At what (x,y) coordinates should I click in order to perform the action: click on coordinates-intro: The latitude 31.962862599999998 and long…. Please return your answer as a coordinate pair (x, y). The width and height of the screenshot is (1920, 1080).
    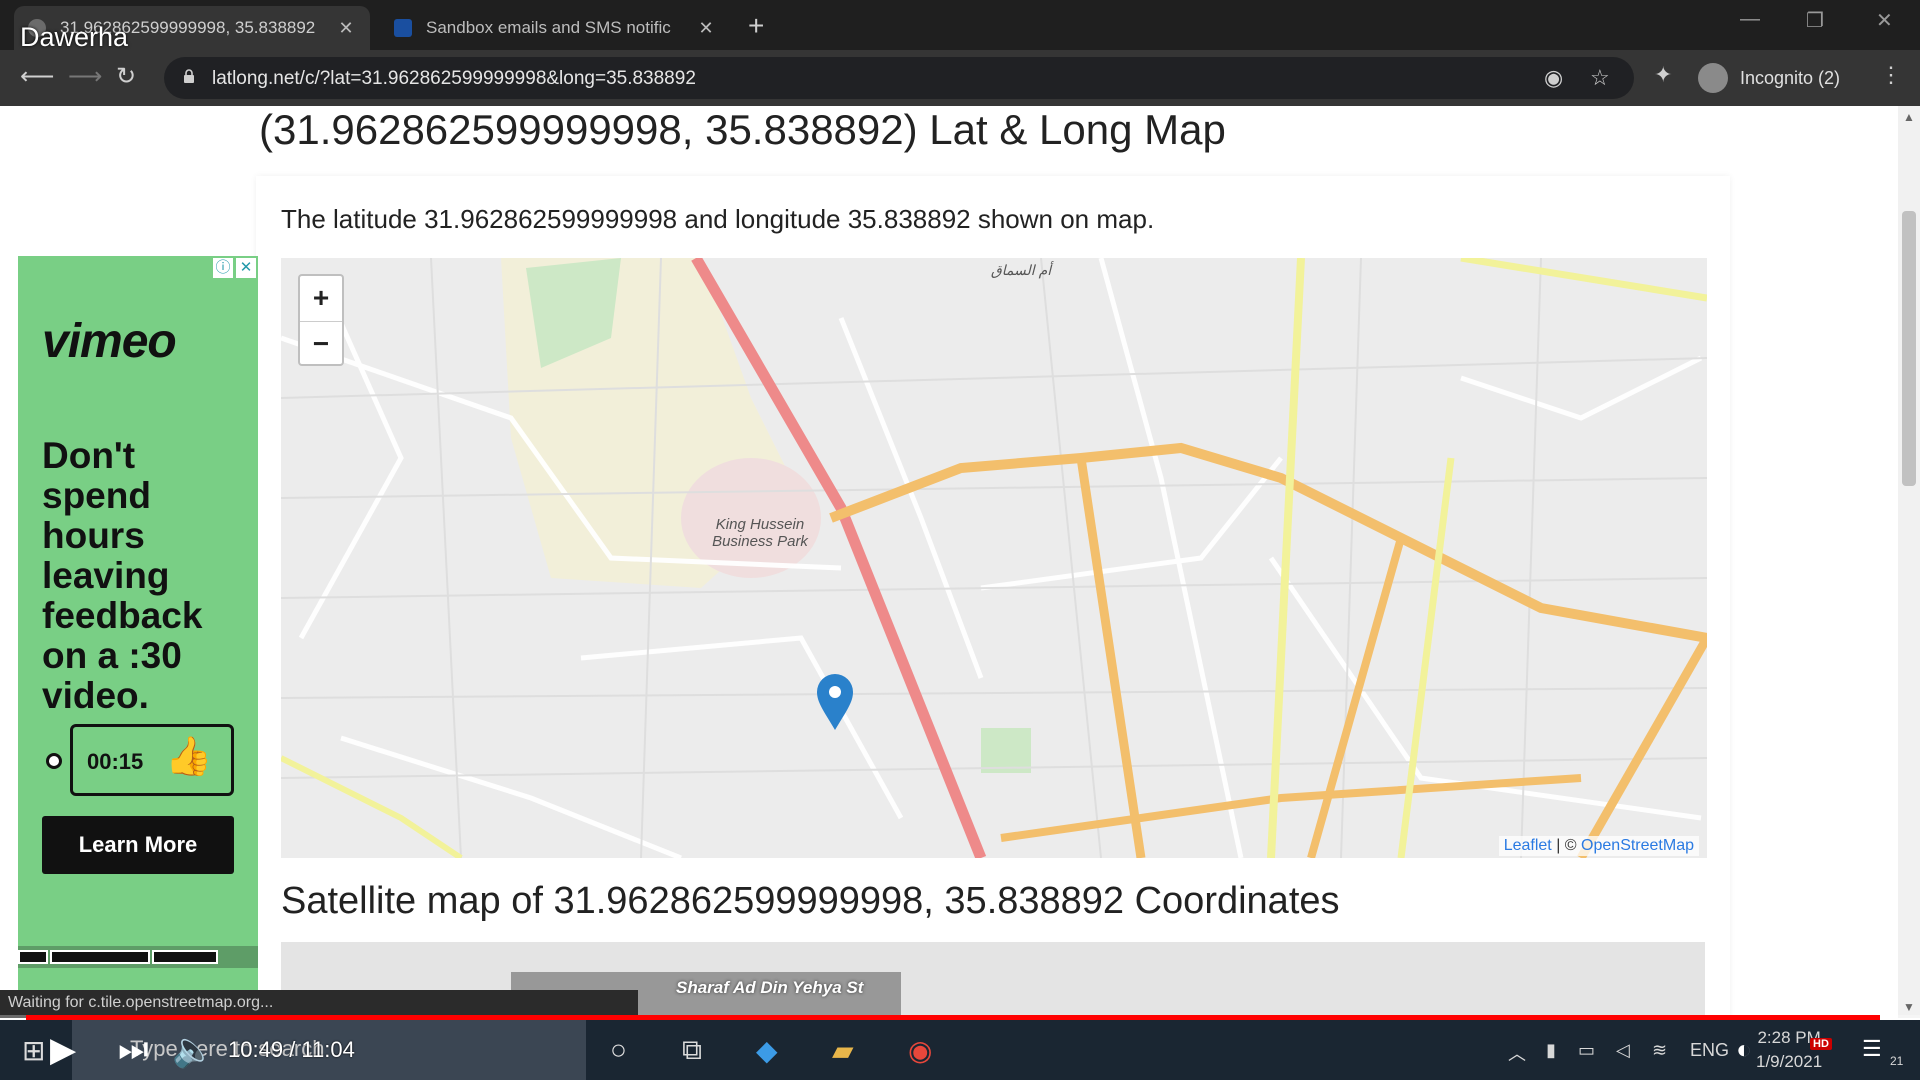
    Looking at the image, I should click on (718, 219).